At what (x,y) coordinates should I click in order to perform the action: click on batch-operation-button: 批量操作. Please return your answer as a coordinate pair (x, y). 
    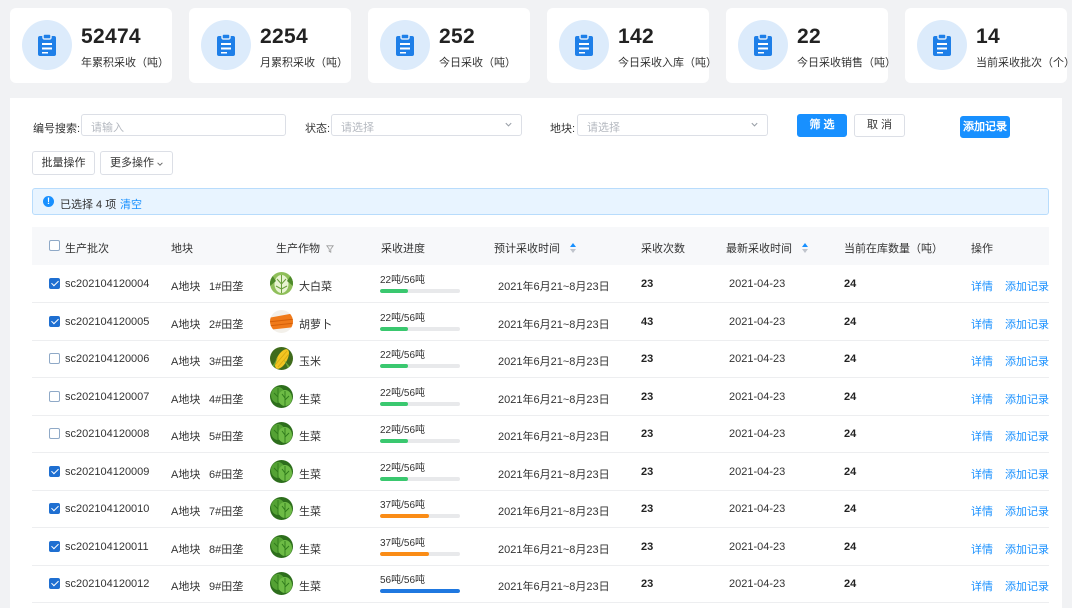
    Looking at the image, I should click on (63, 163).